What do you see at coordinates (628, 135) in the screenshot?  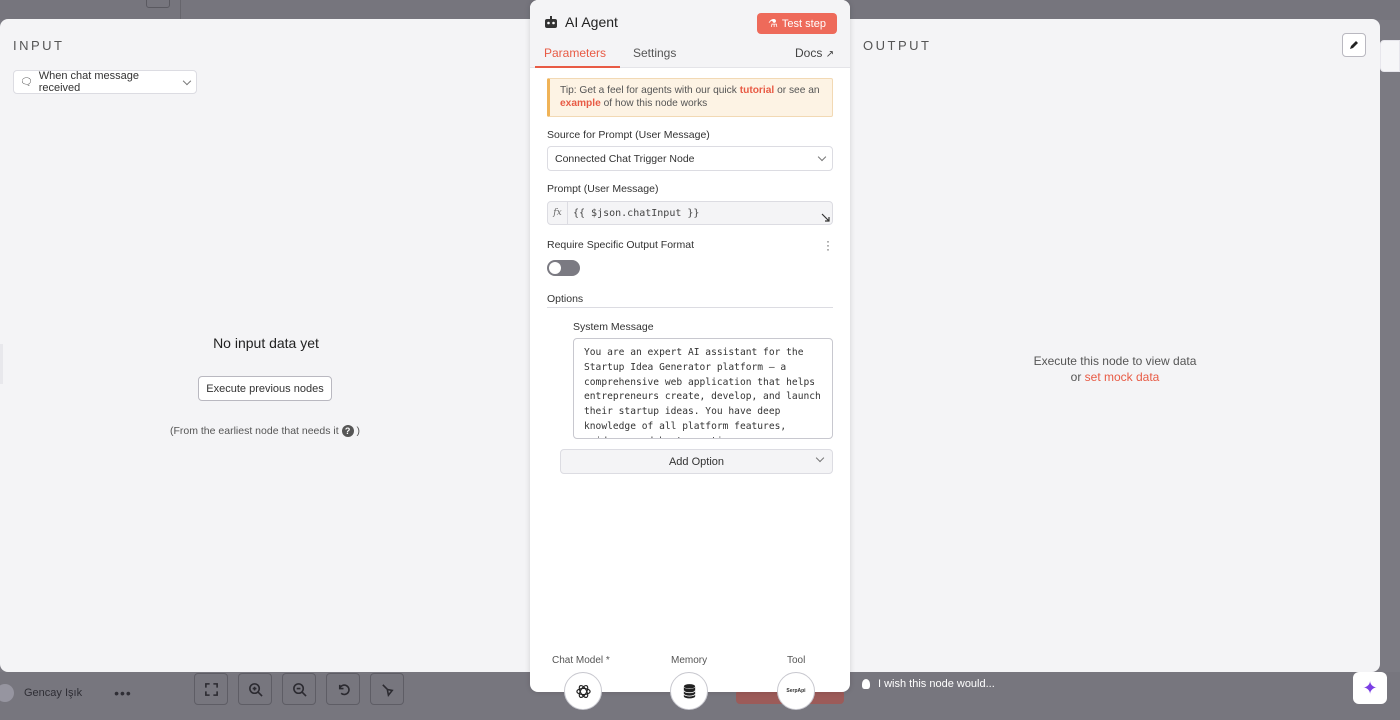 I see `source-label: Source for Prompt (User Message)` at bounding box center [628, 135].